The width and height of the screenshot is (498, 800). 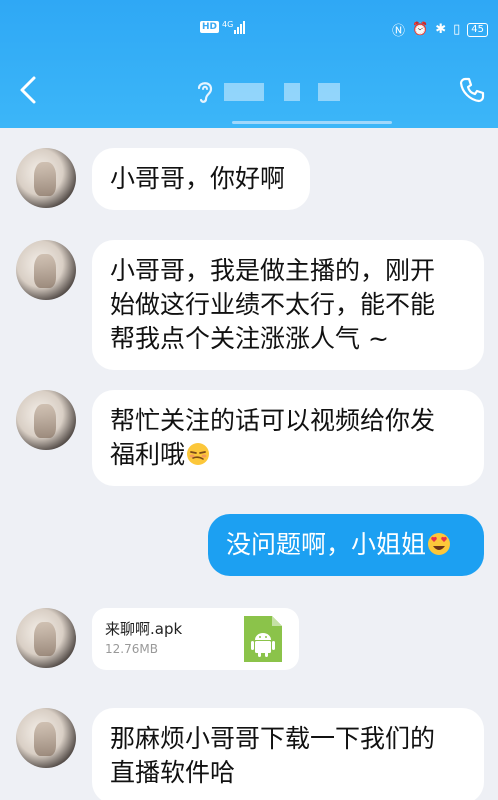 I want to click on status-bar: HD 4G Ⓝ ⏰ ✱ ▯ 45, so click(x=249, y=31).